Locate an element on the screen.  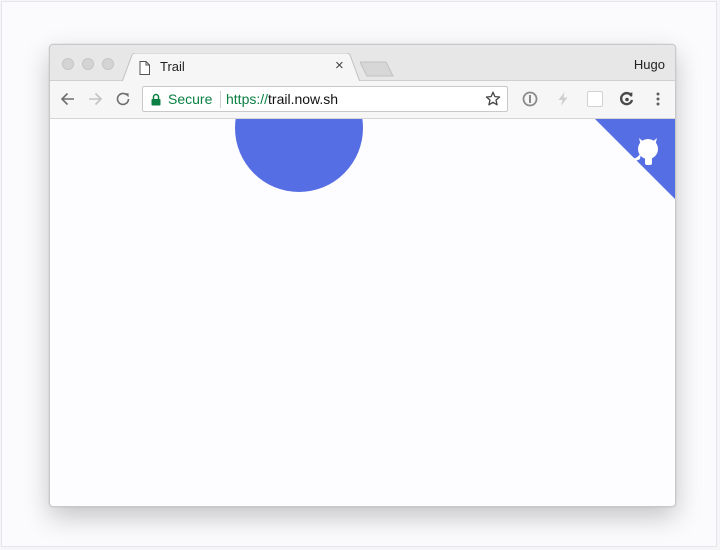
onepassword-icon is located at coordinates (530, 99).